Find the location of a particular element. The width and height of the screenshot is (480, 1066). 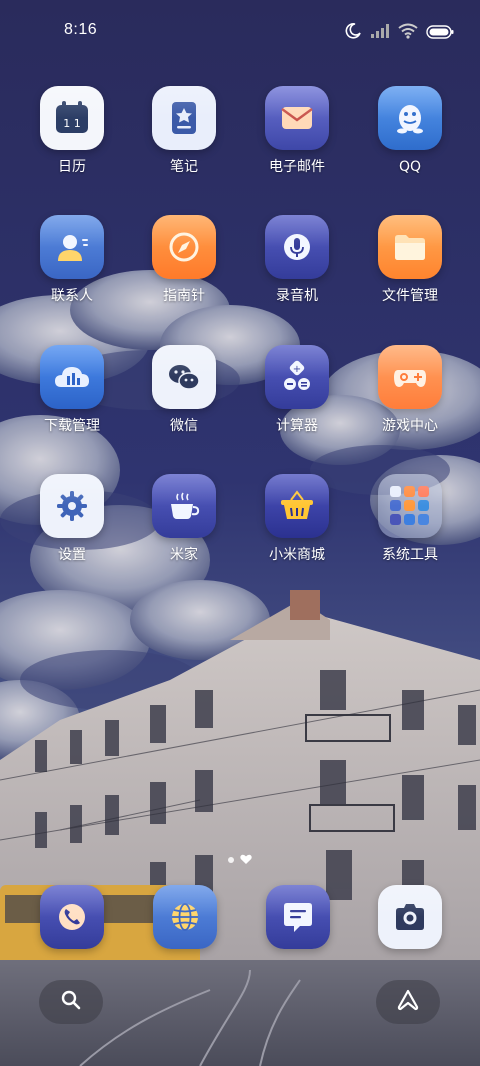

search-icon is located at coordinates (71, 1002).